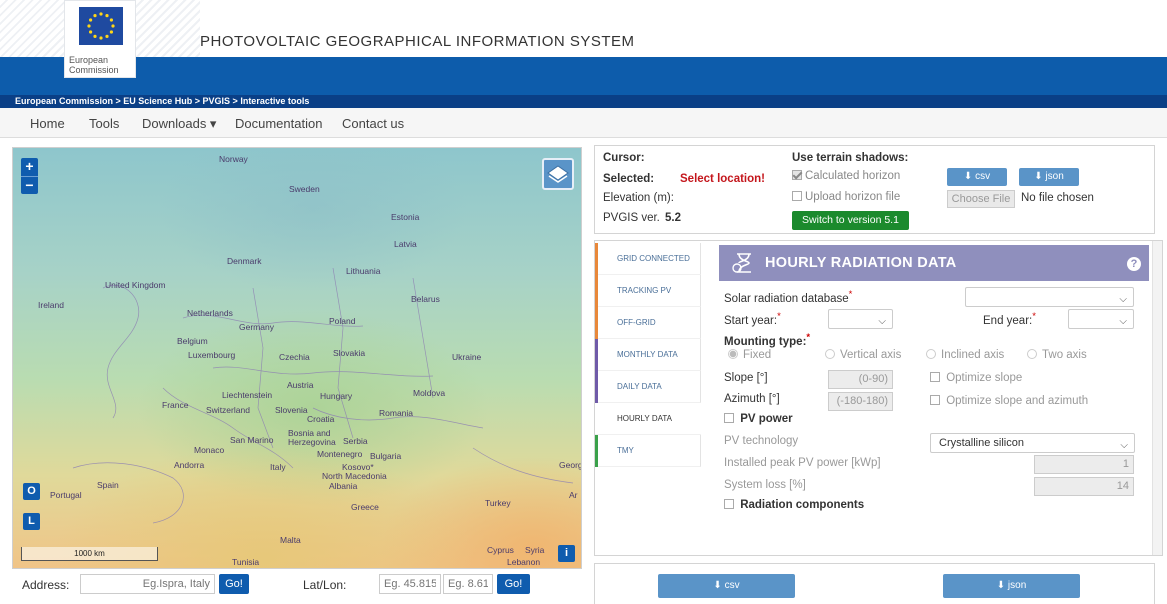  I want to click on optimize-slope-azimuth-checkbox, so click(935, 400).